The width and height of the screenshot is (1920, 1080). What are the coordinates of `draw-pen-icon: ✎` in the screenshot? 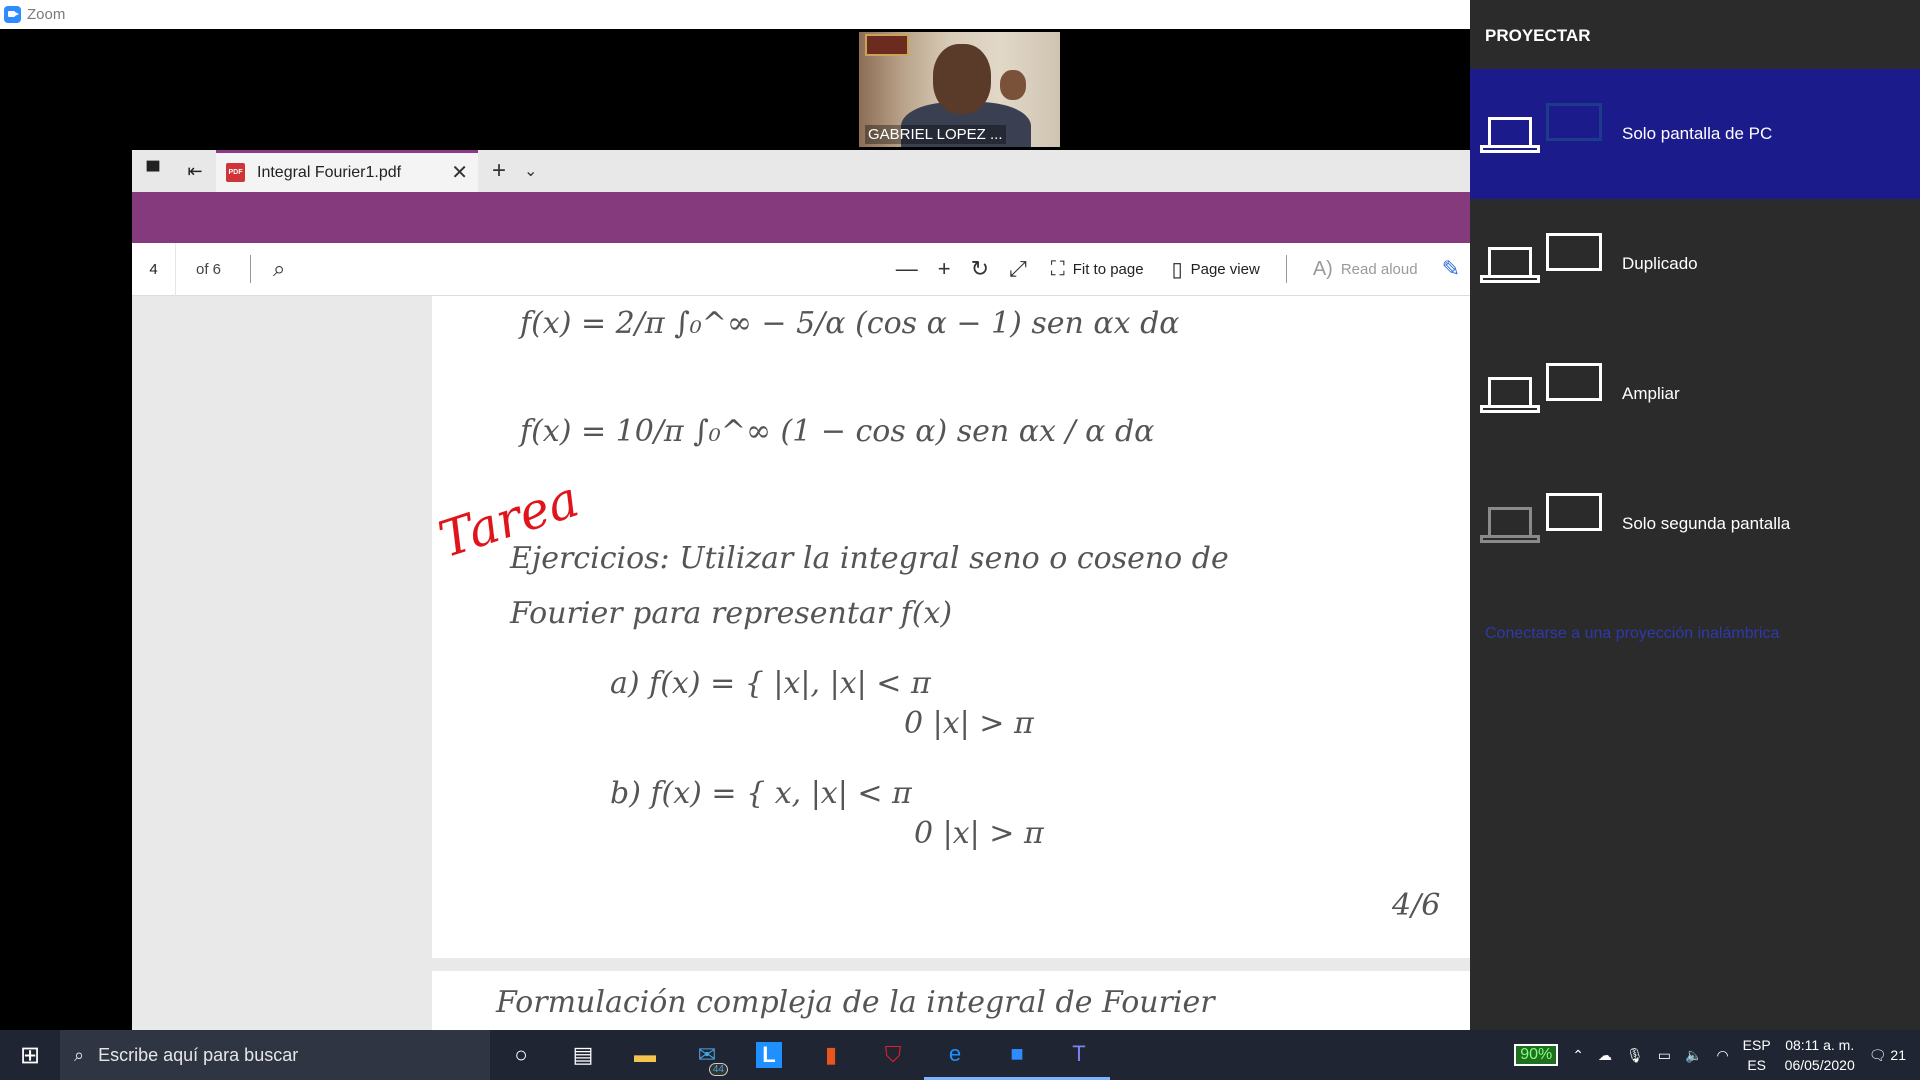 It's located at (1451, 269).